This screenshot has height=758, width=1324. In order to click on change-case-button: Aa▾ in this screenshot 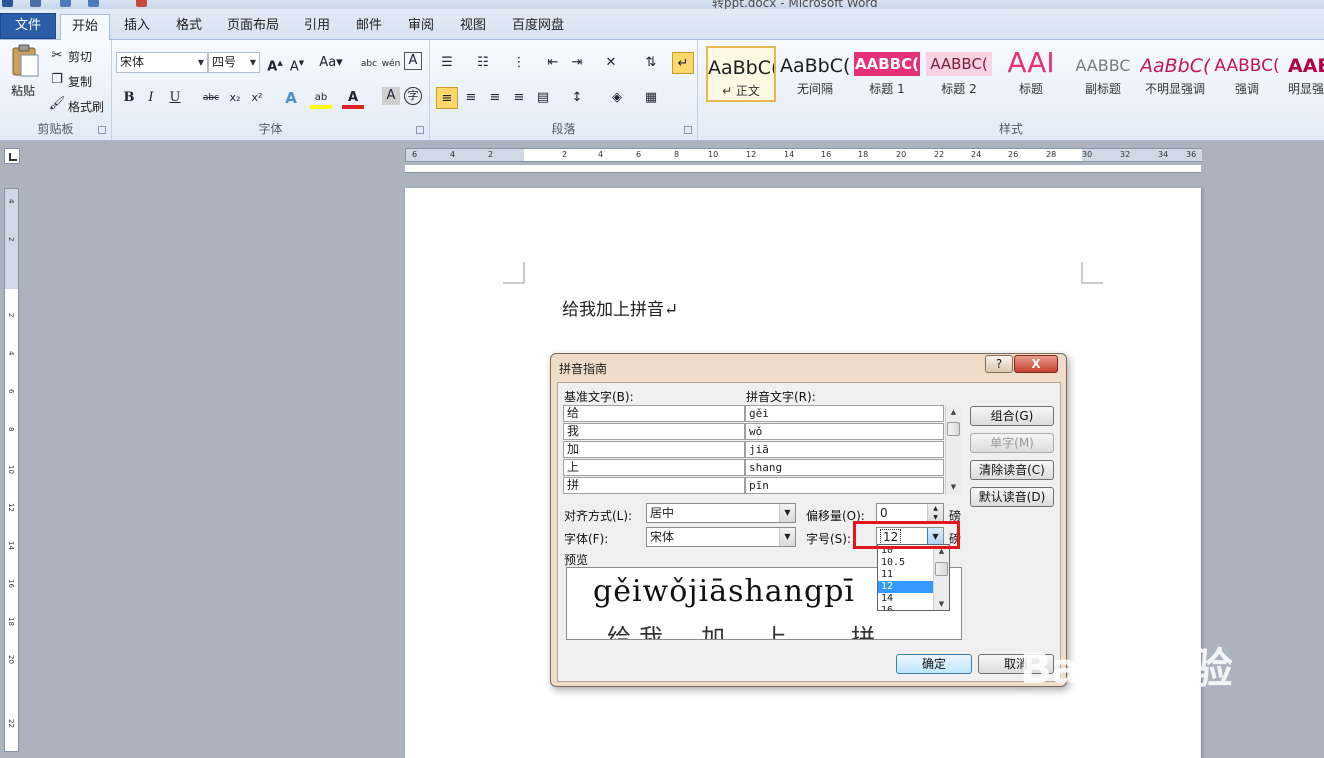, I will do `click(331, 63)`.